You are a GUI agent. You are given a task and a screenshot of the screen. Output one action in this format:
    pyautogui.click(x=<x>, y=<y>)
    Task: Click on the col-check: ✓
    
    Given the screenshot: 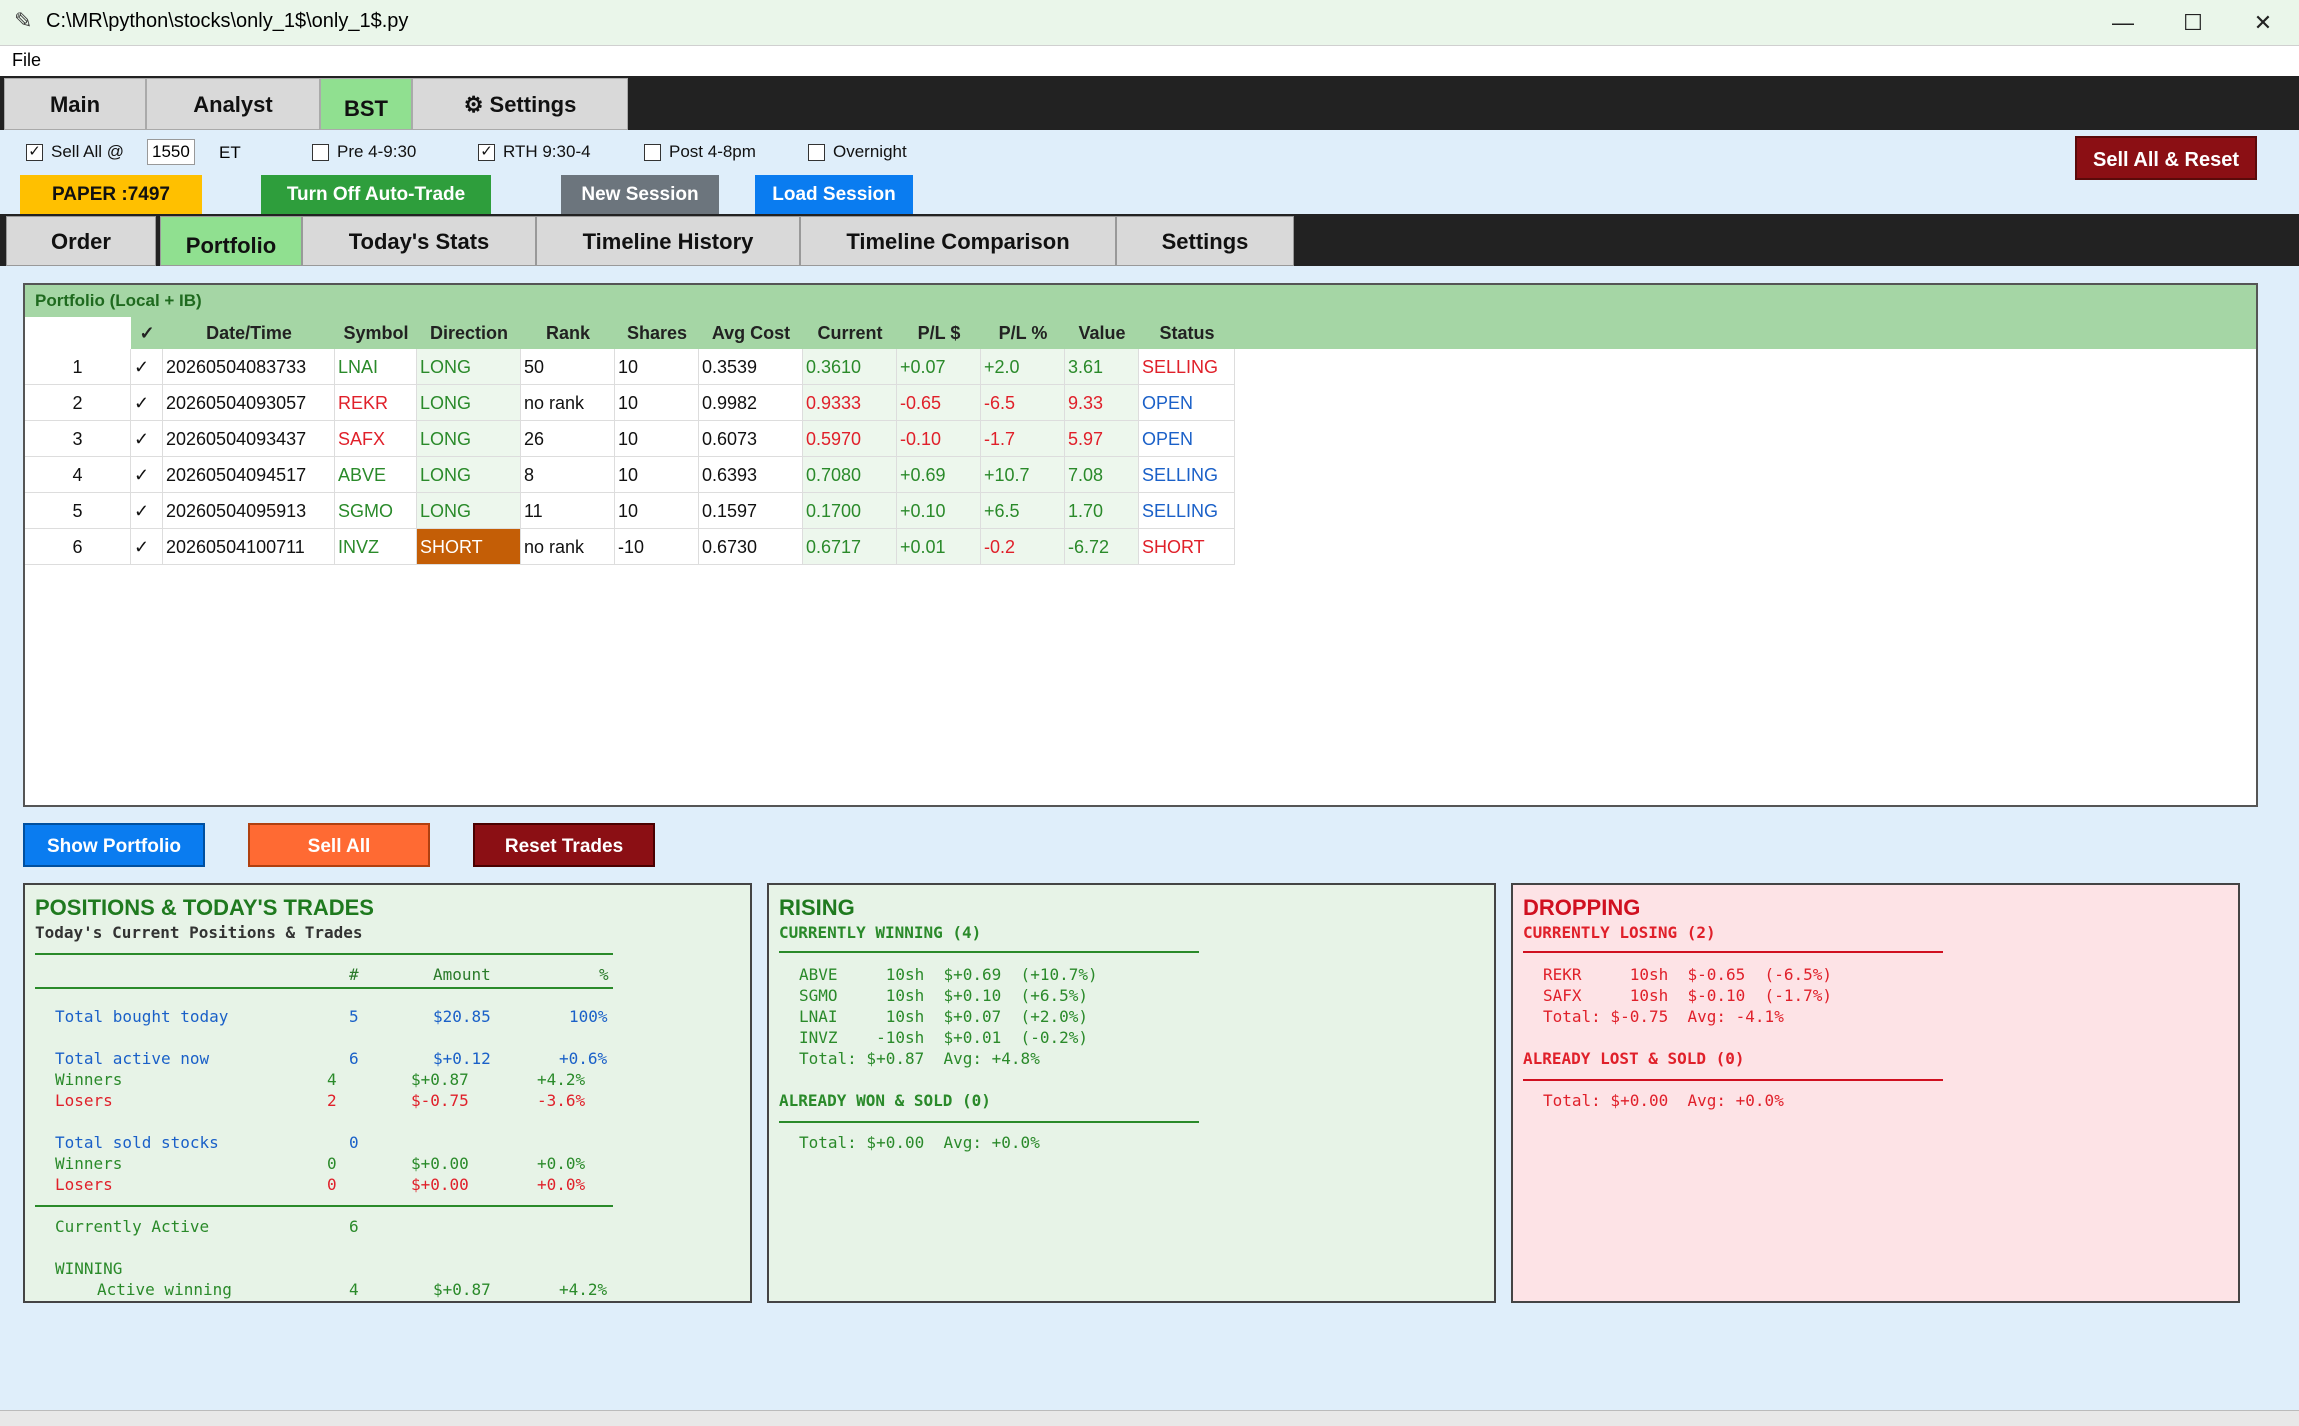 What is the action you would take?
    pyautogui.click(x=147, y=333)
    